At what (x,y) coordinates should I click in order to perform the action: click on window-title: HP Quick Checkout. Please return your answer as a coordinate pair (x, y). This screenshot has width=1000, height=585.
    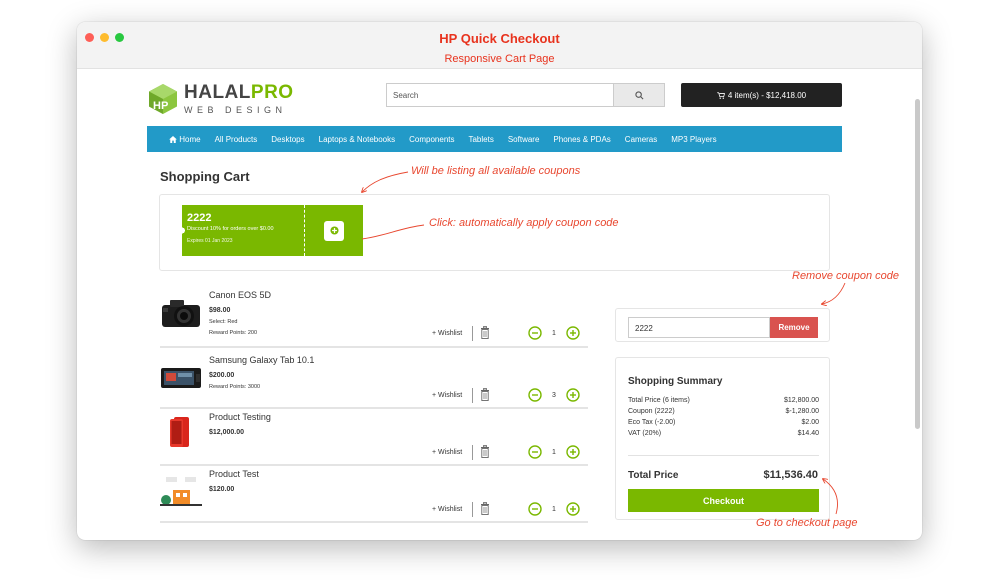
    Looking at the image, I should click on (499, 38).